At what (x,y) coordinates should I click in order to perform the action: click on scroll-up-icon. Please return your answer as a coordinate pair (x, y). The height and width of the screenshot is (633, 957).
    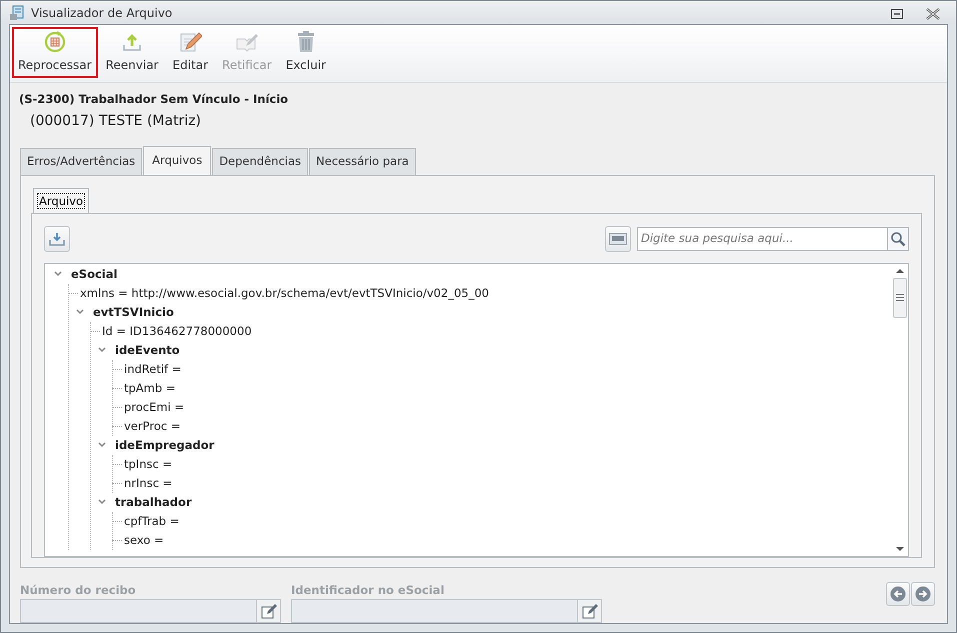
    Looking at the image, I should click on (900, 270).